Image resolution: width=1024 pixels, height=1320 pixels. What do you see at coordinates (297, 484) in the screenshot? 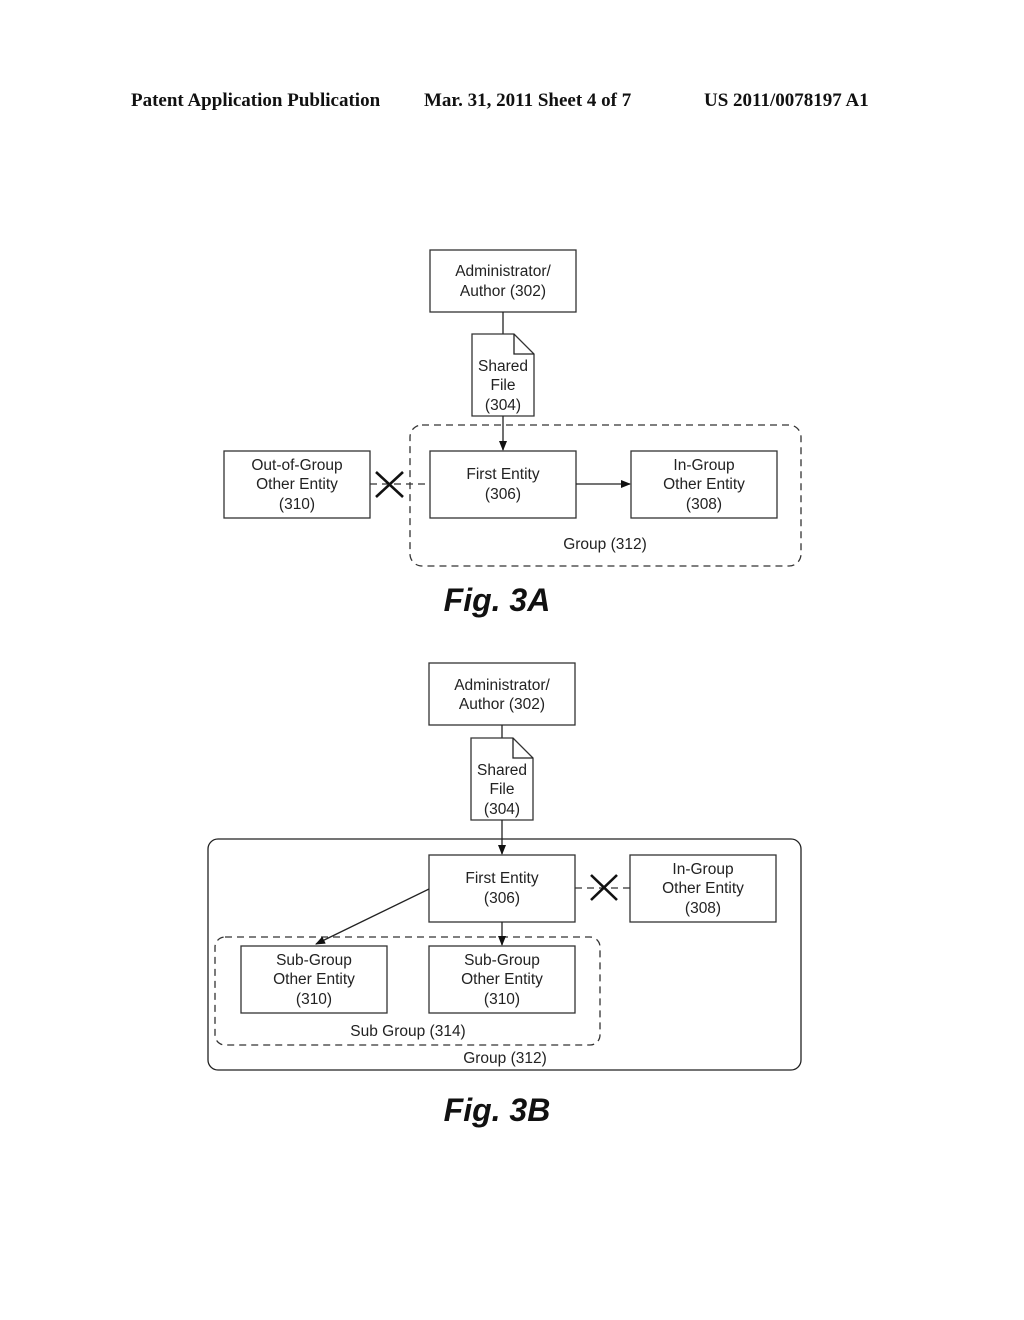
I see `out-group-label-2: Other Entity` at bounding box center [297, 484].